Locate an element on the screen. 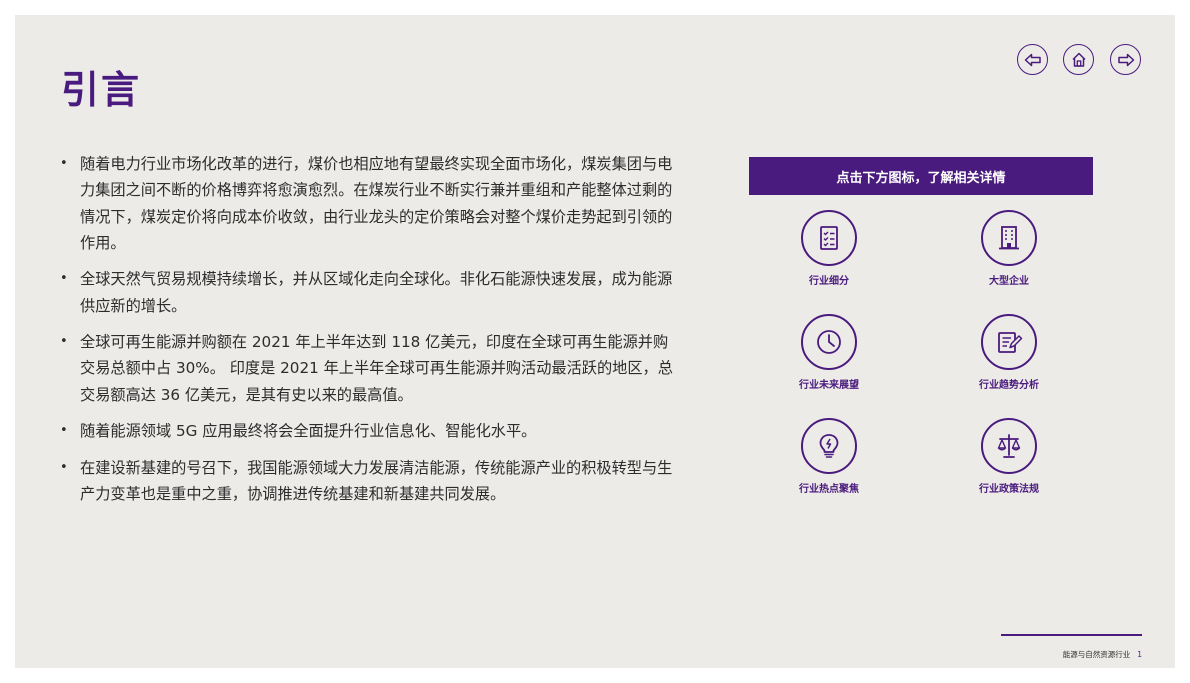 Image resolution: width=1190 pixels, height=683 pixels. home-icon is located at coordinates (1078, 59).